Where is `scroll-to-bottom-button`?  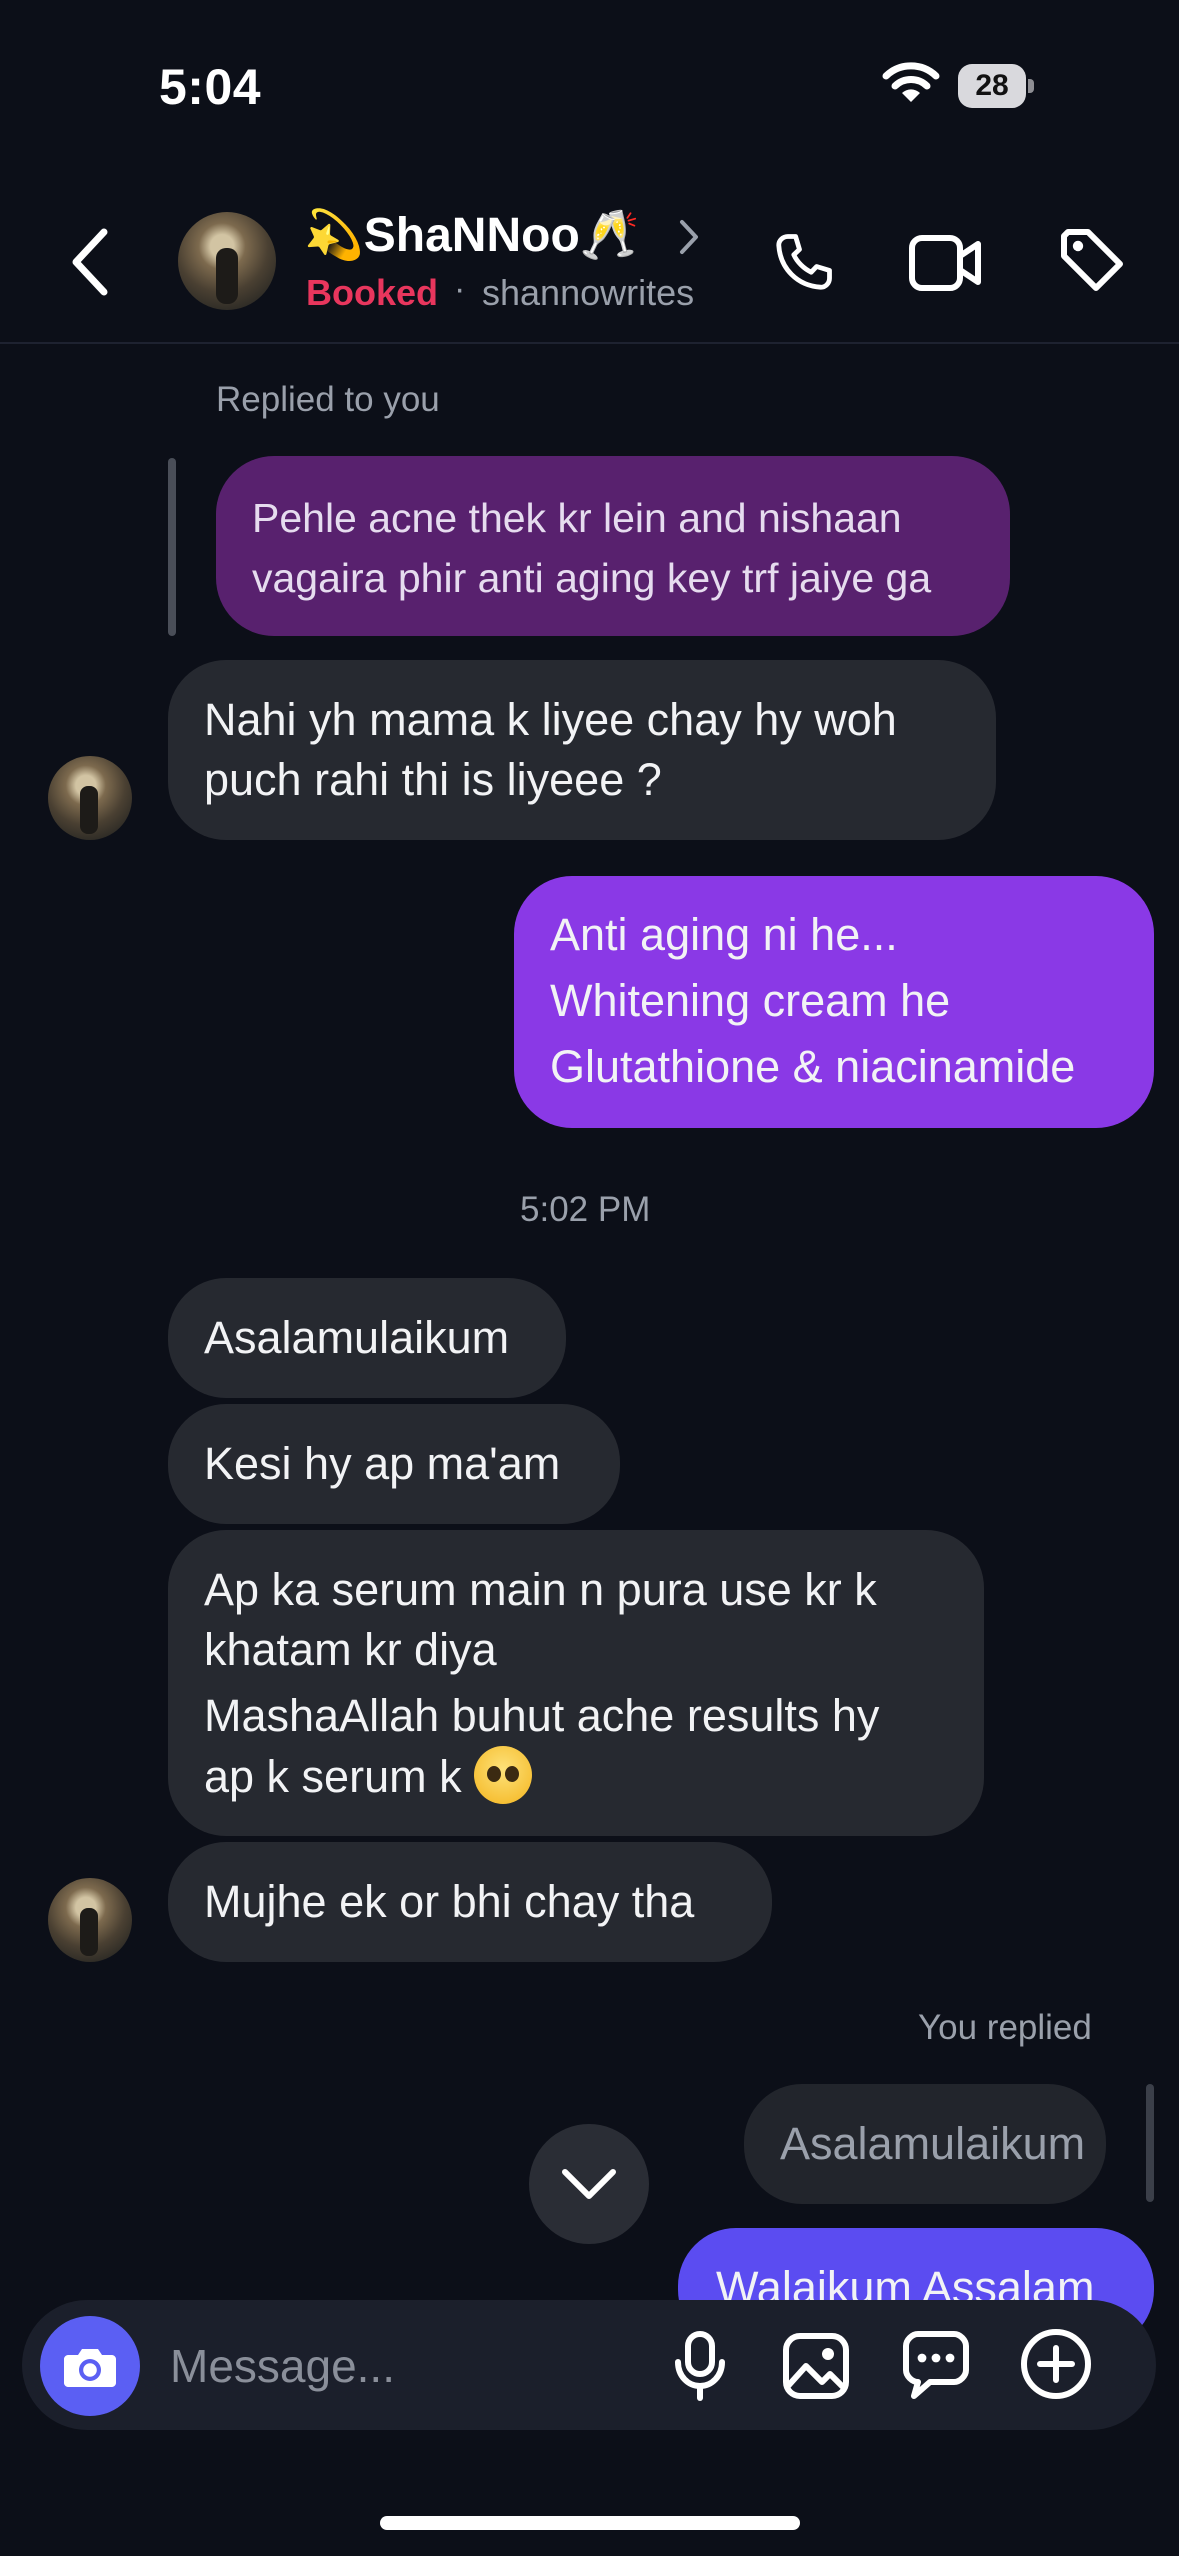
scroll-to-bottom-button is located at coordinates (589, 2184).